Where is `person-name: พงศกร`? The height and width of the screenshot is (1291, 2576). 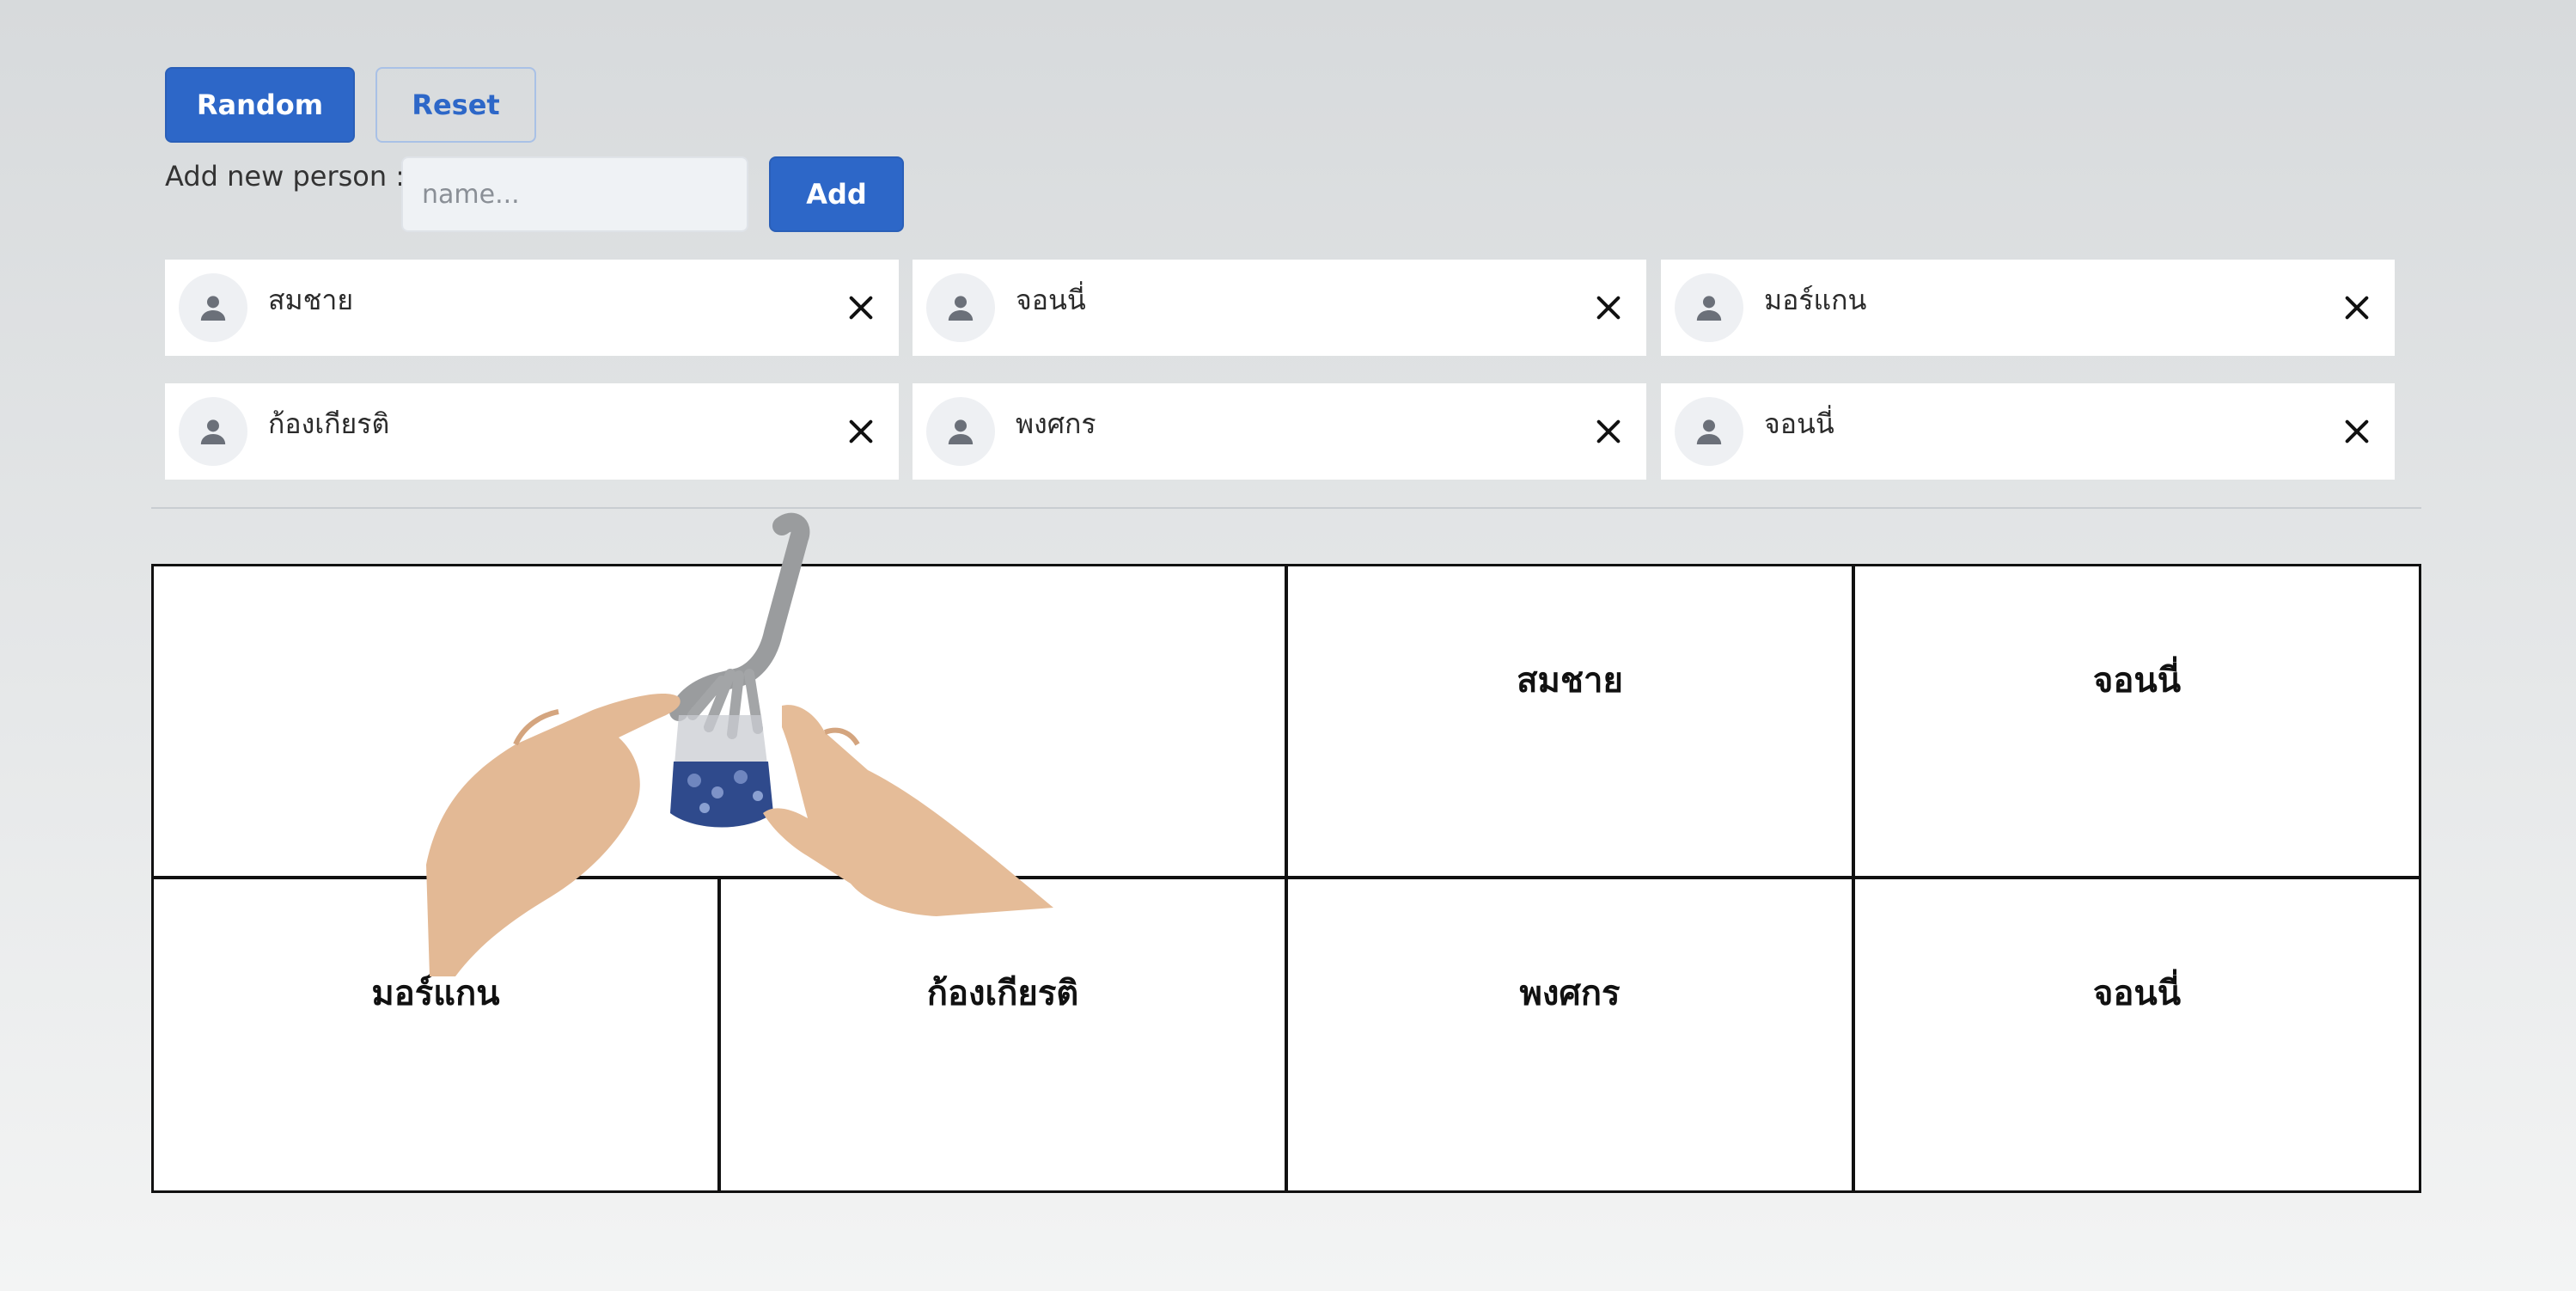 person-name: พงศกร is located at coordinates (1056, 423).